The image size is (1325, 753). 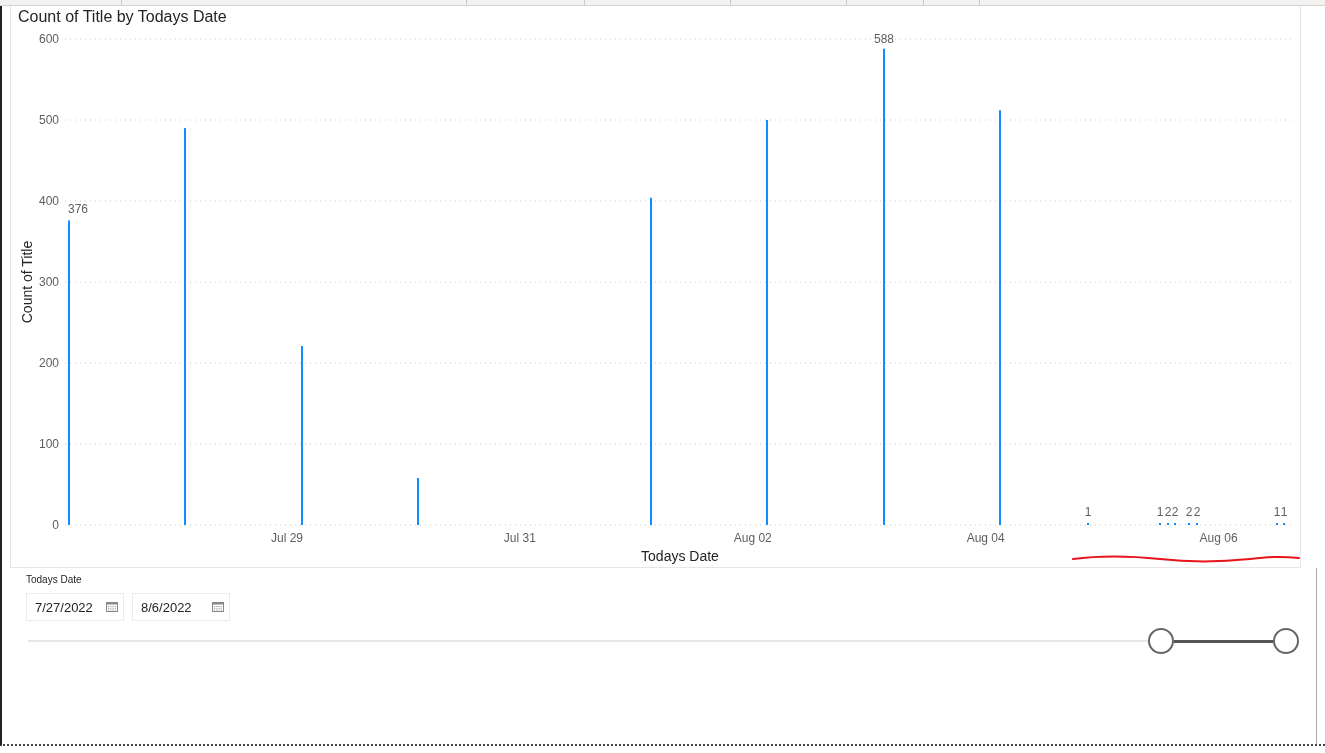 What do you see at coordinates (75, 607) in the screenshot?
I see `date-field: 7/27/2022` at bounding box center [75, 607].